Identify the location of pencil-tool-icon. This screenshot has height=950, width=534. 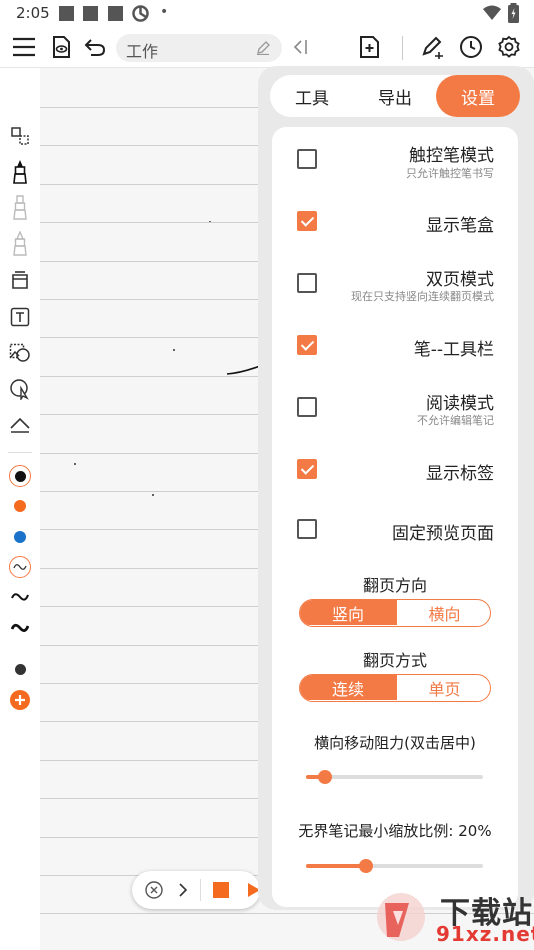
(20, 244).